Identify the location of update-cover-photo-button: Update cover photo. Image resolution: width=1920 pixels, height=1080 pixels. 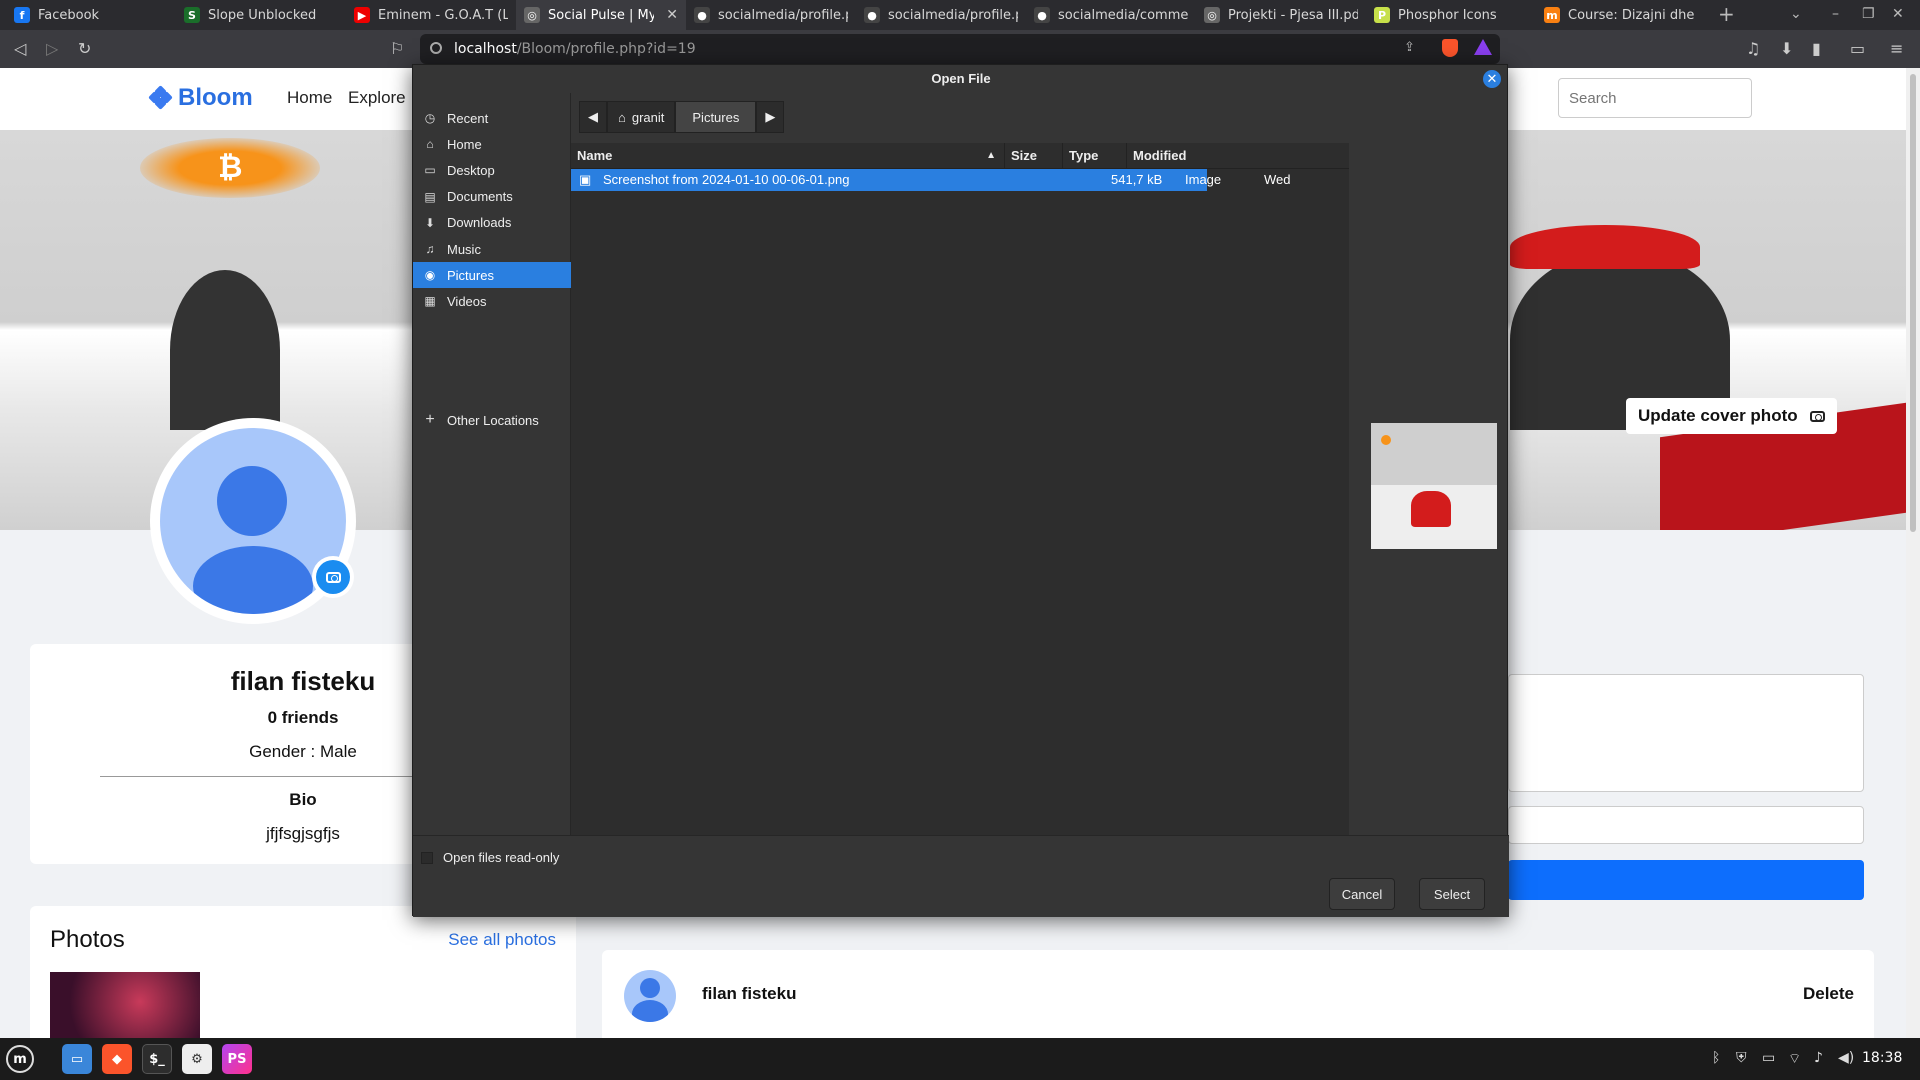
(1731, 416).